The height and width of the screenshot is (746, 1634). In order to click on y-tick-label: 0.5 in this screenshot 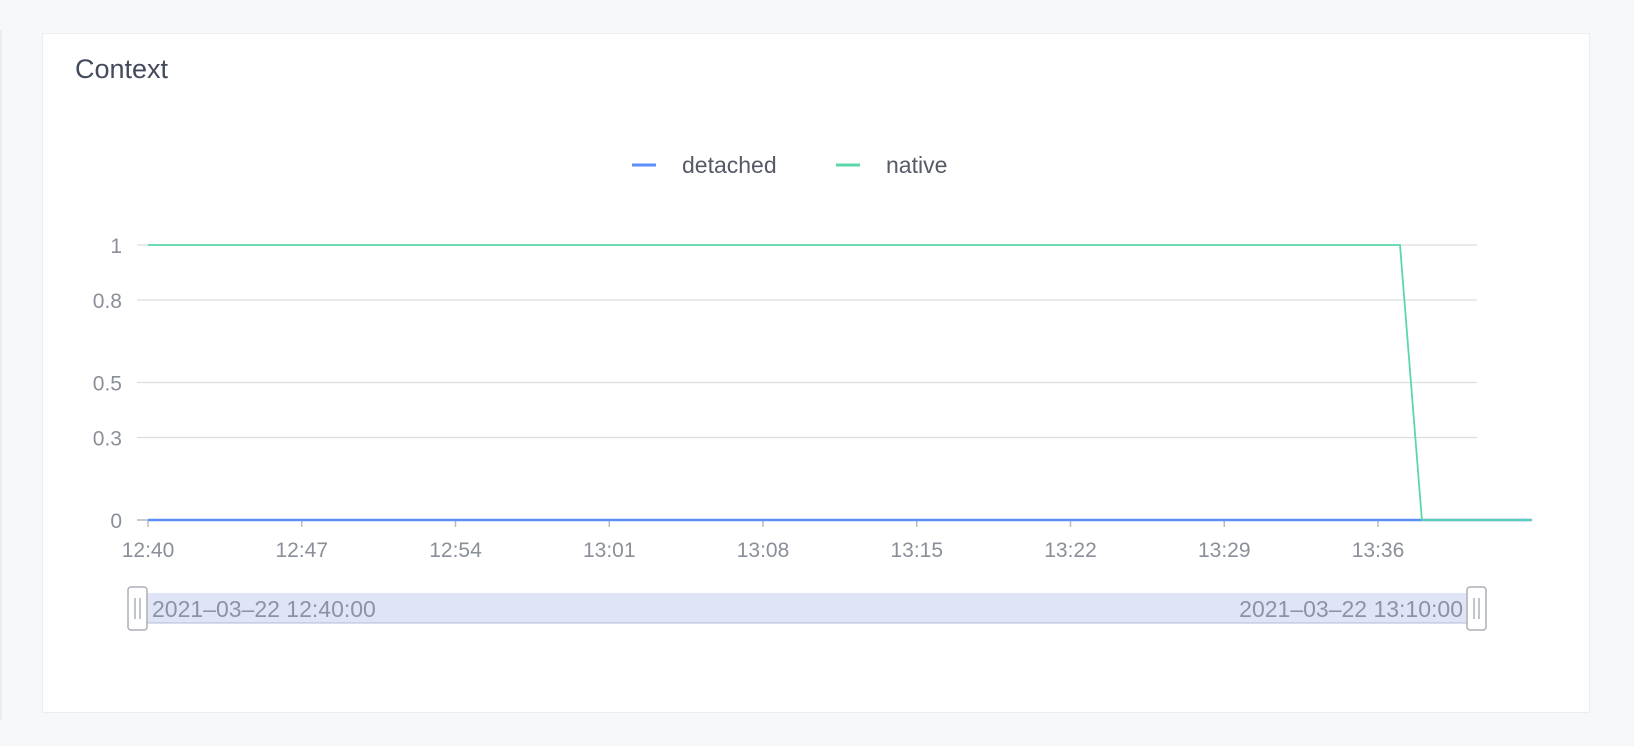, I will do `click(107, 384)`.